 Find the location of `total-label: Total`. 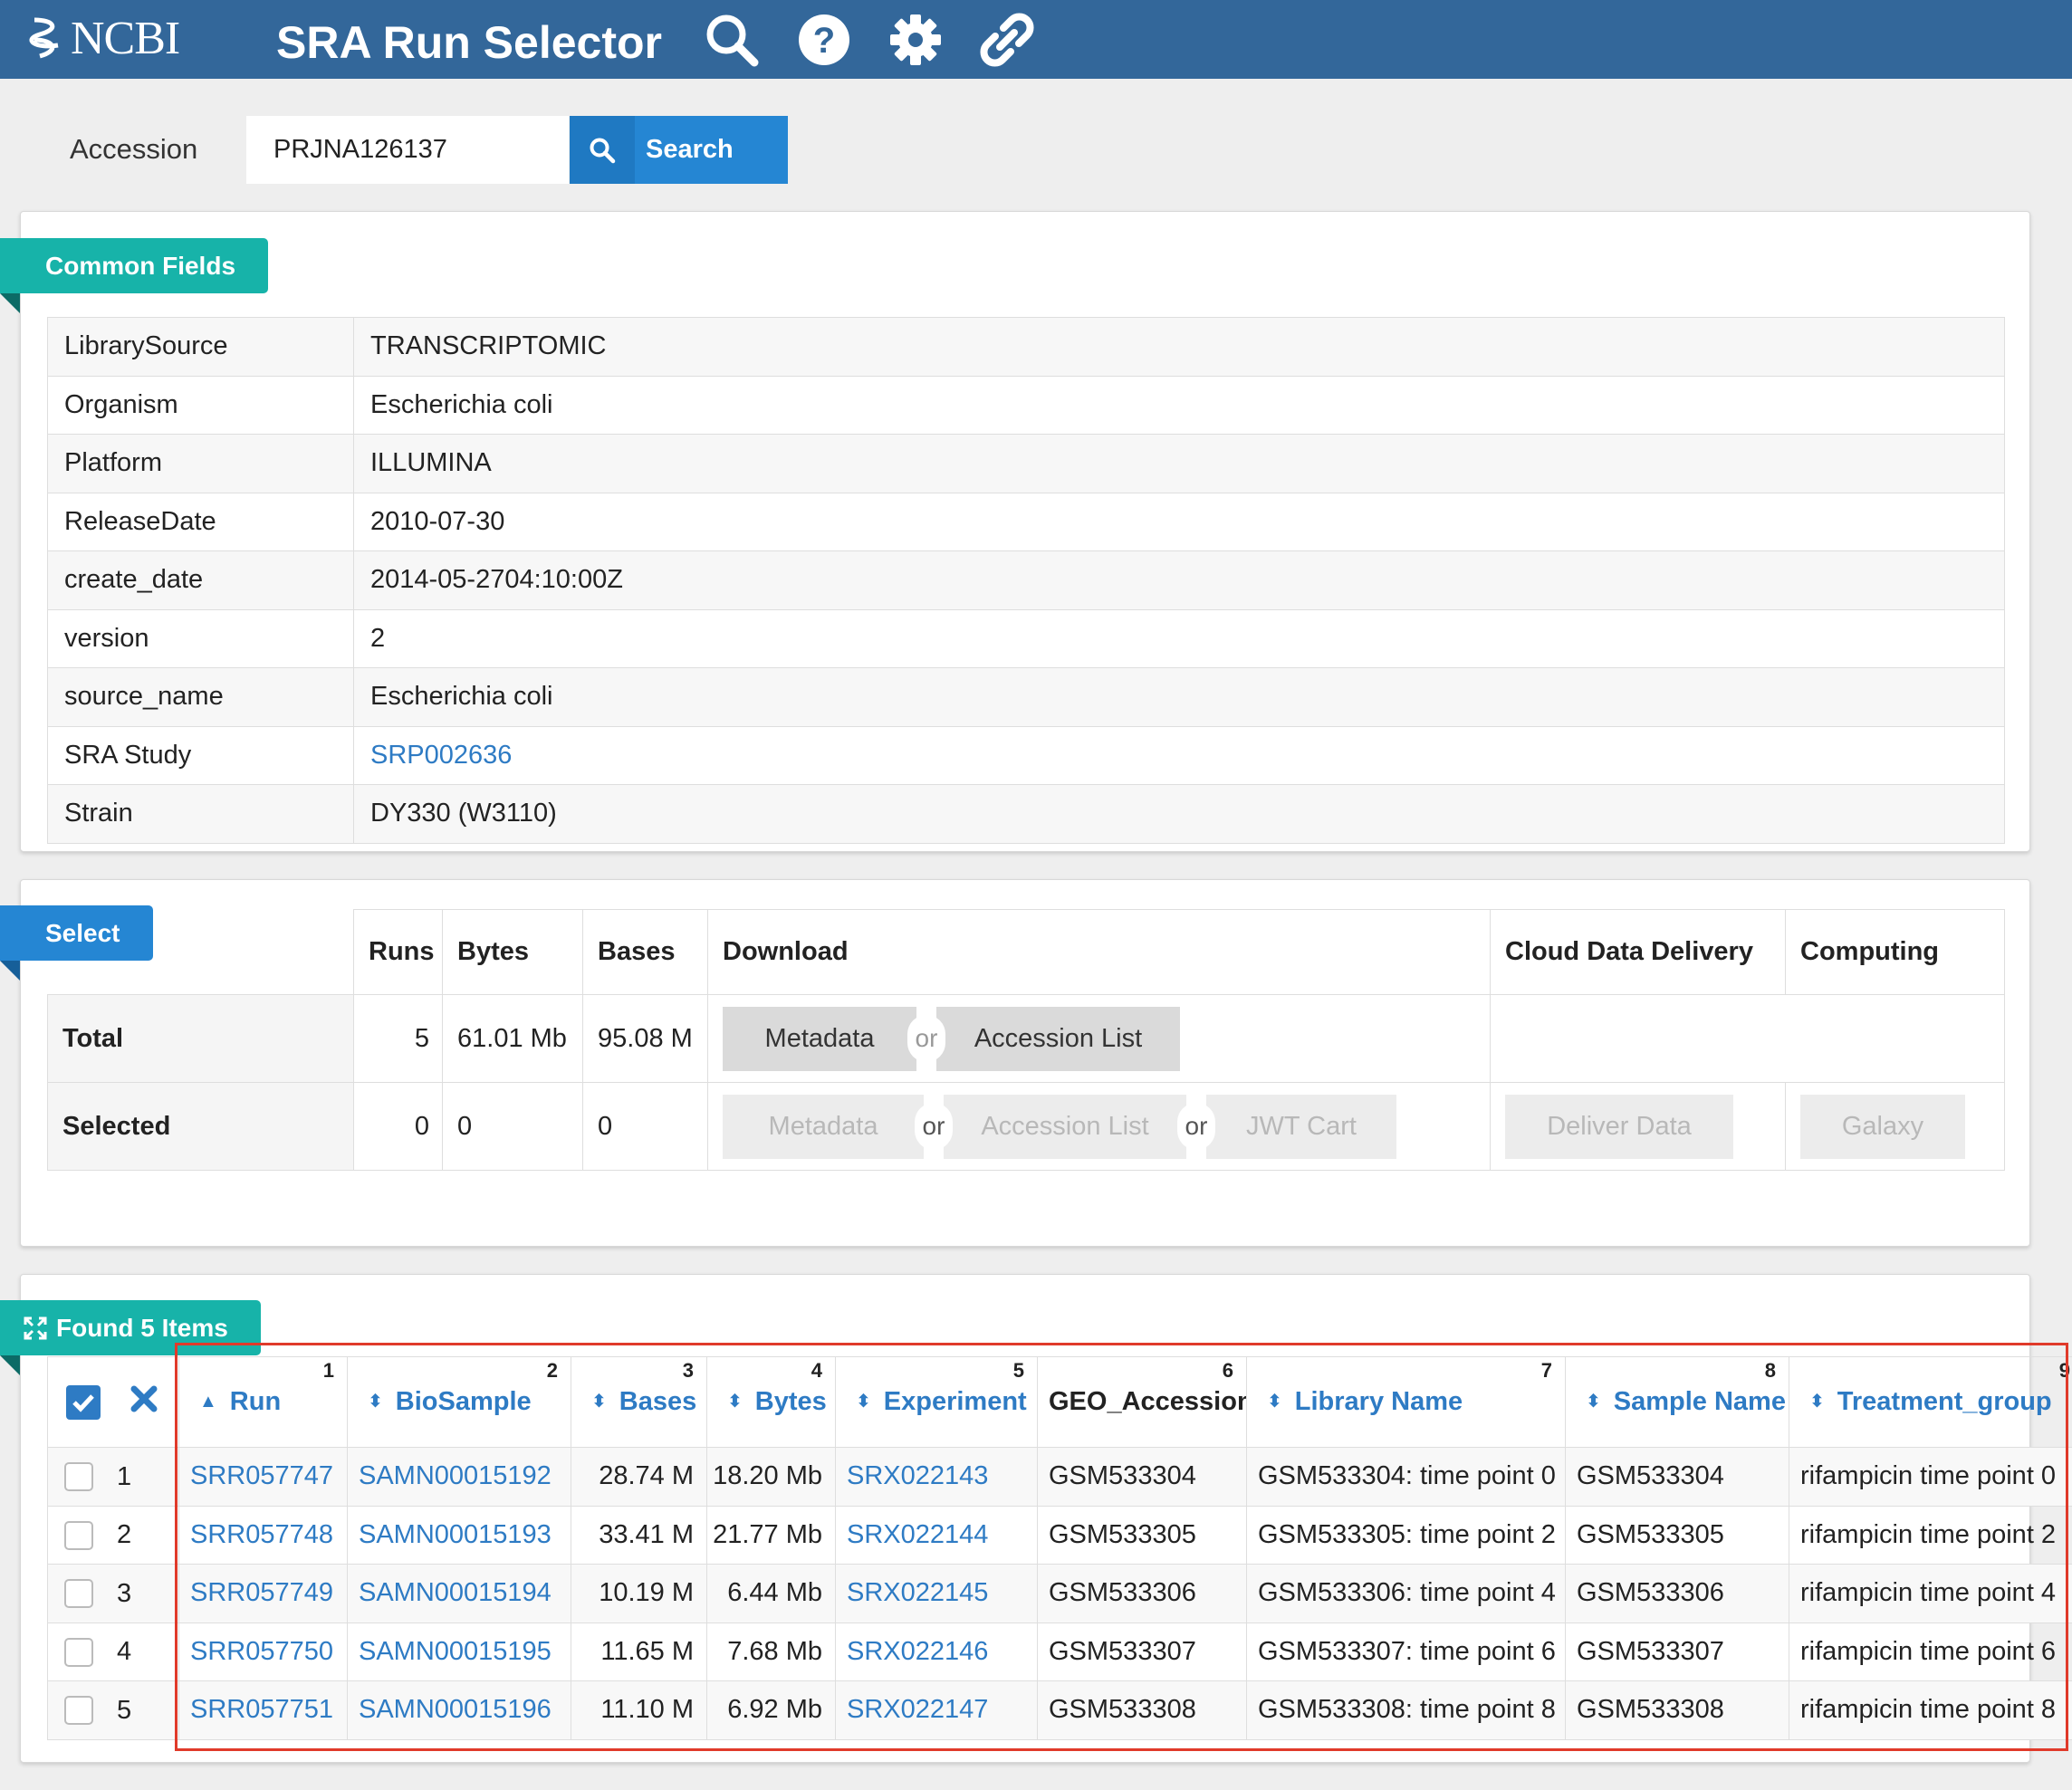

total-label: Total is located at coordinates (201, 1038).